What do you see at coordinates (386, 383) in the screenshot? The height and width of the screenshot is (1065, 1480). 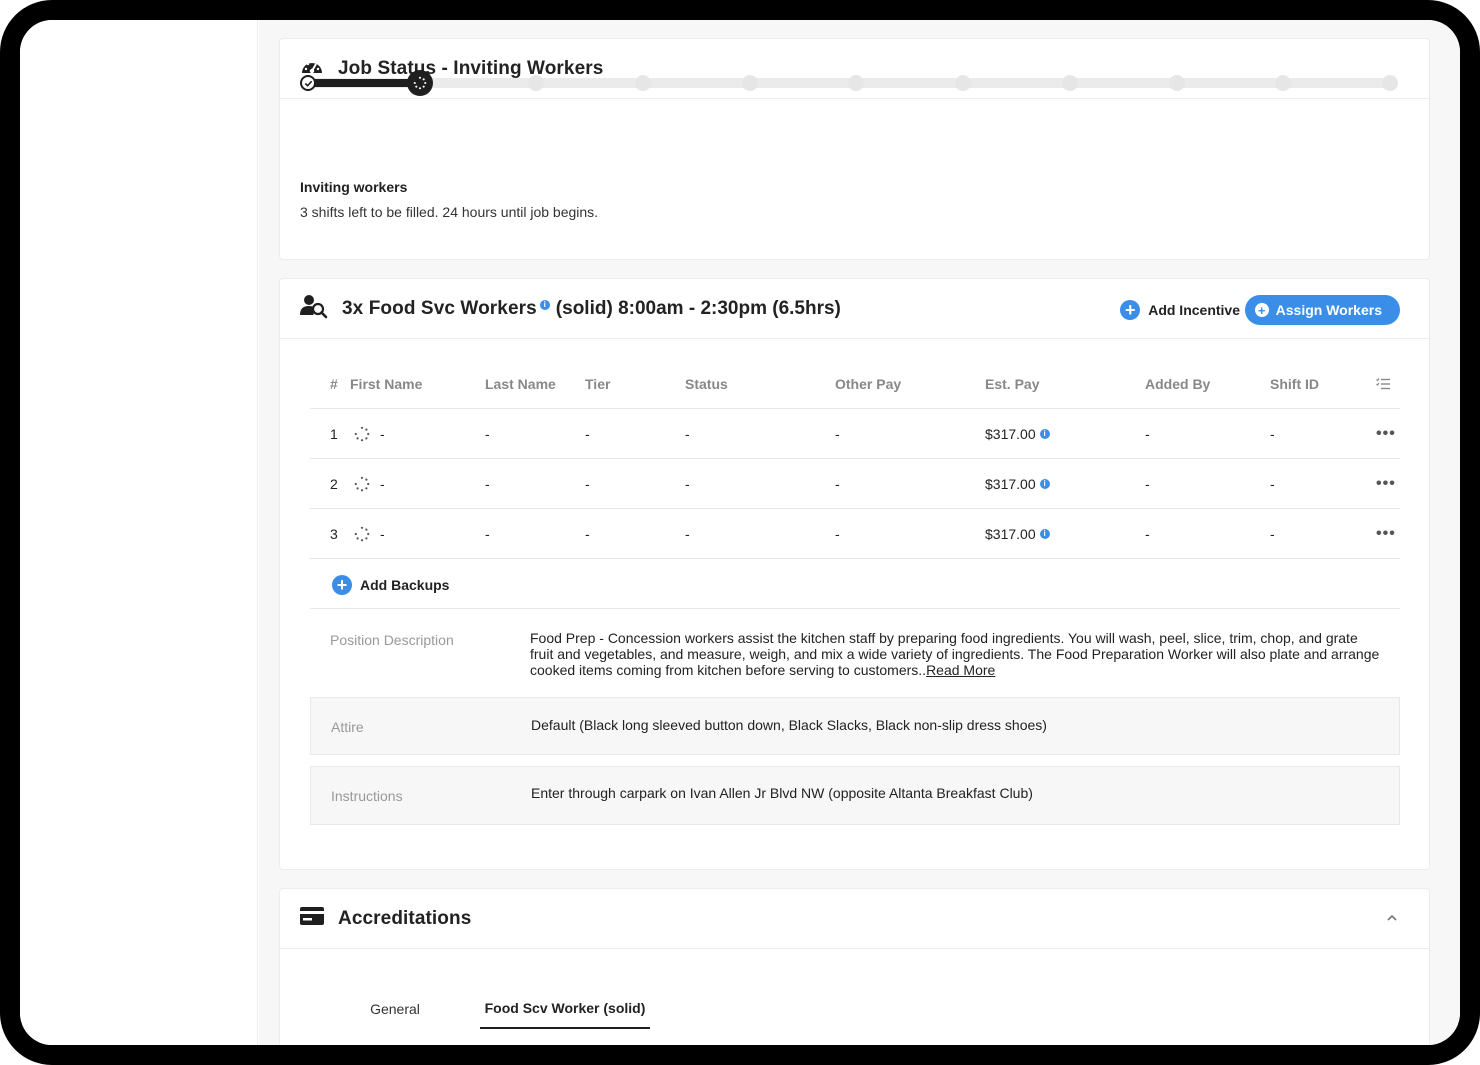 I see `column-header: First Name` at bounding box center [386, 383].